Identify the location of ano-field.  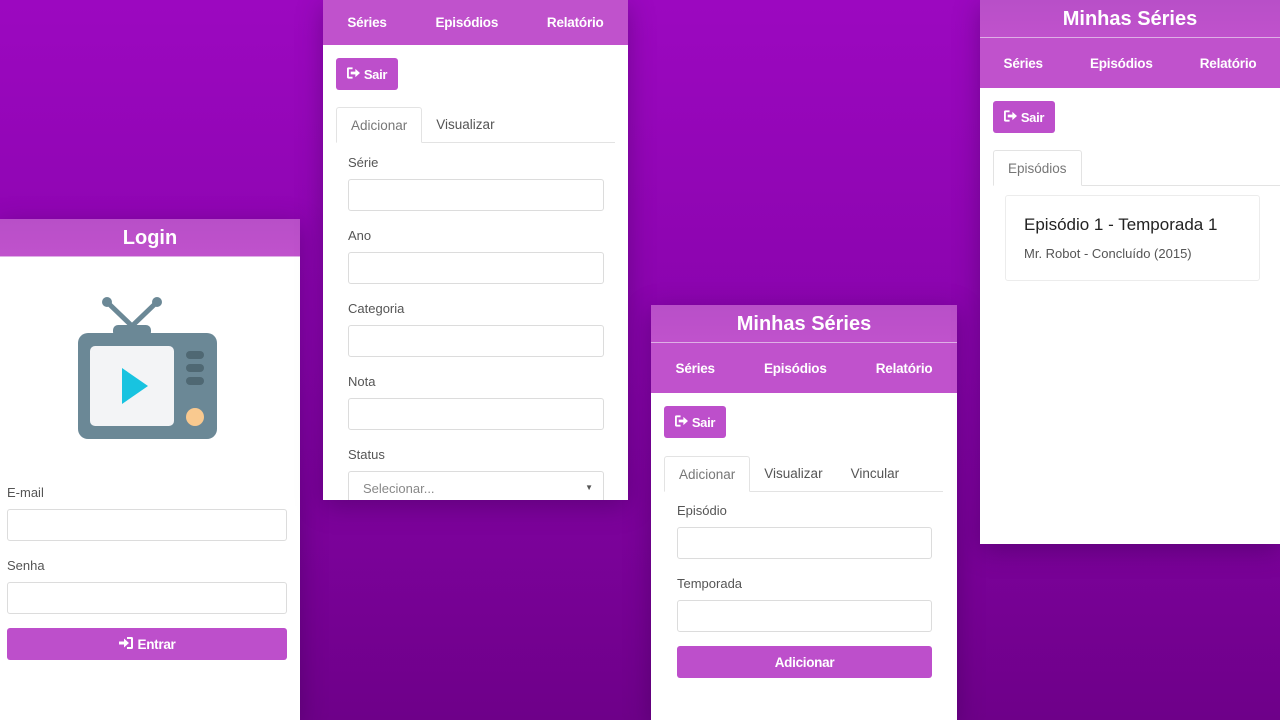
(476, 268).